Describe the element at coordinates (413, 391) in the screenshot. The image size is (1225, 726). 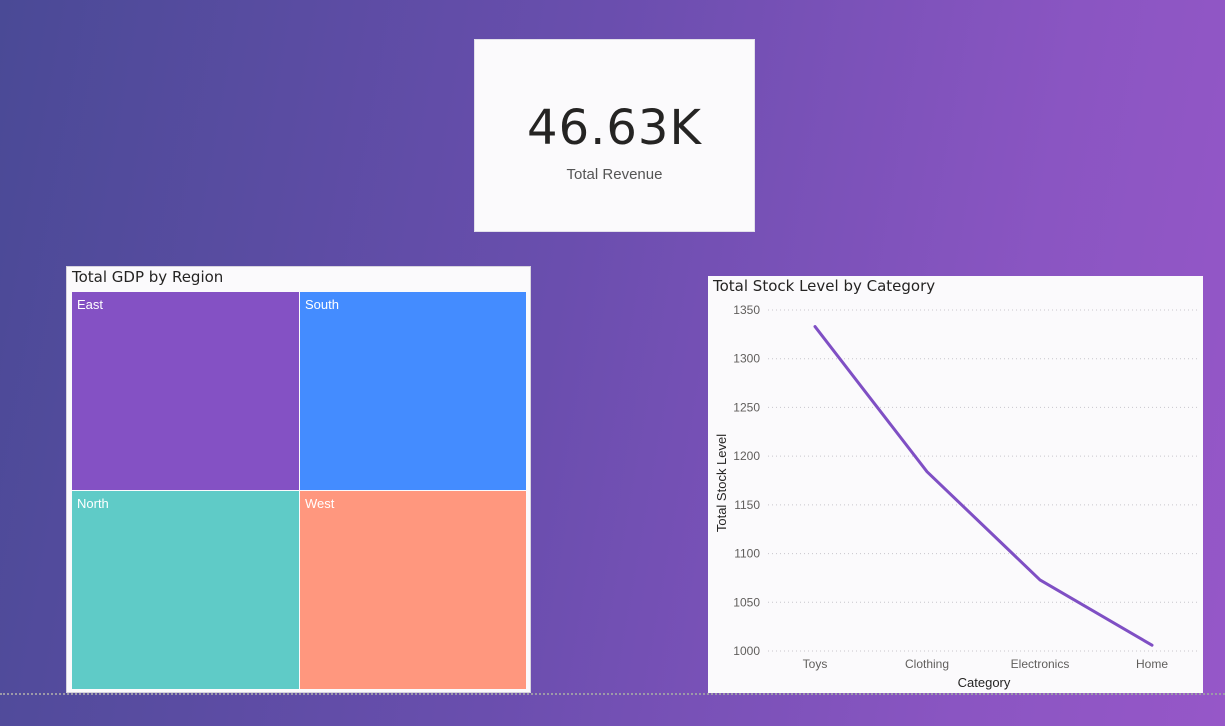
I see `treemap-tile-south: South` at that location.